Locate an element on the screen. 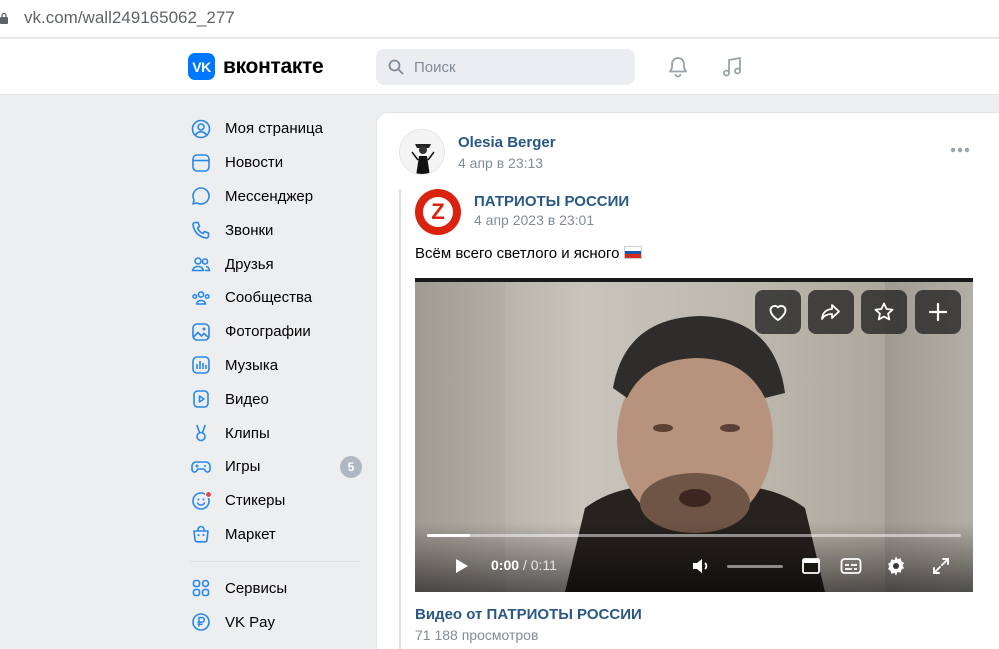 Image resolution: width=999 pixels, height=649 pixels. sidebar-item-label: Видео is located at coordinates (247, 399).